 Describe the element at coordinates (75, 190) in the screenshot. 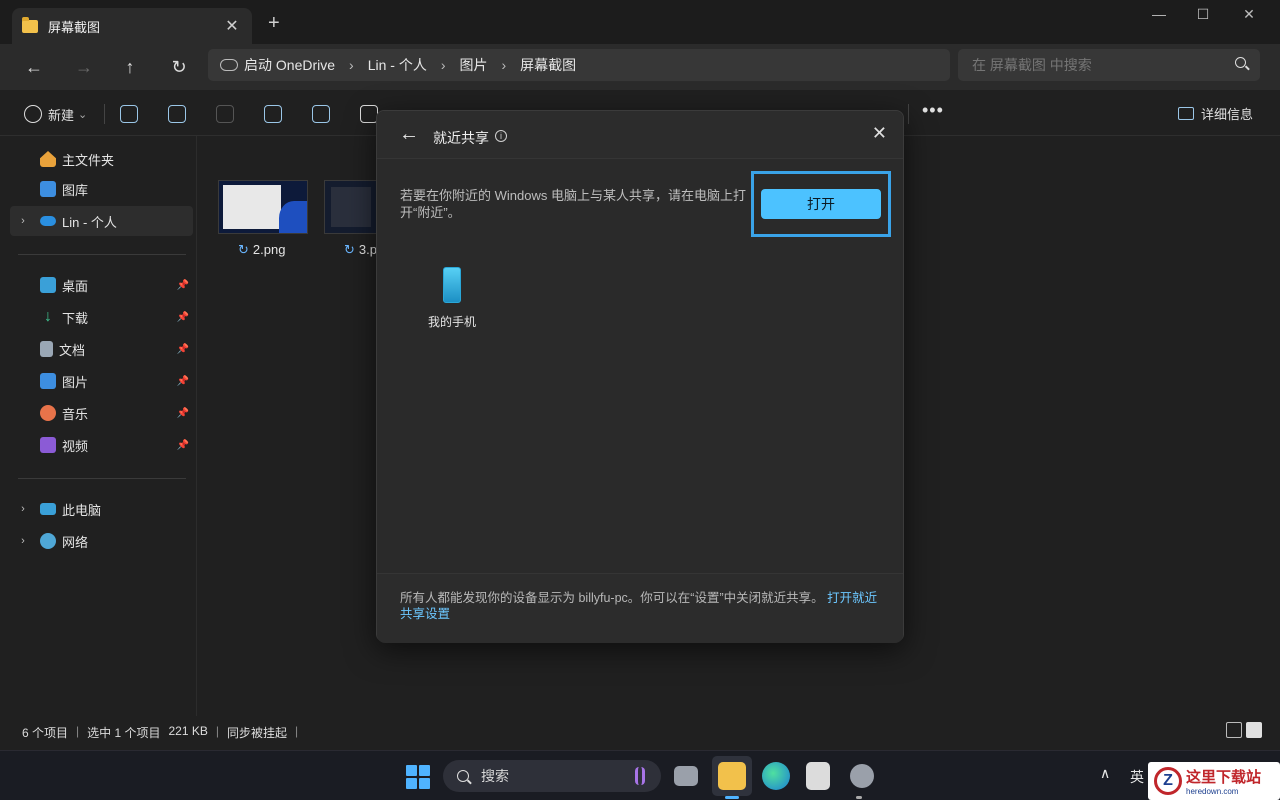

I see `sidebar-item-label: 图库` at that location.